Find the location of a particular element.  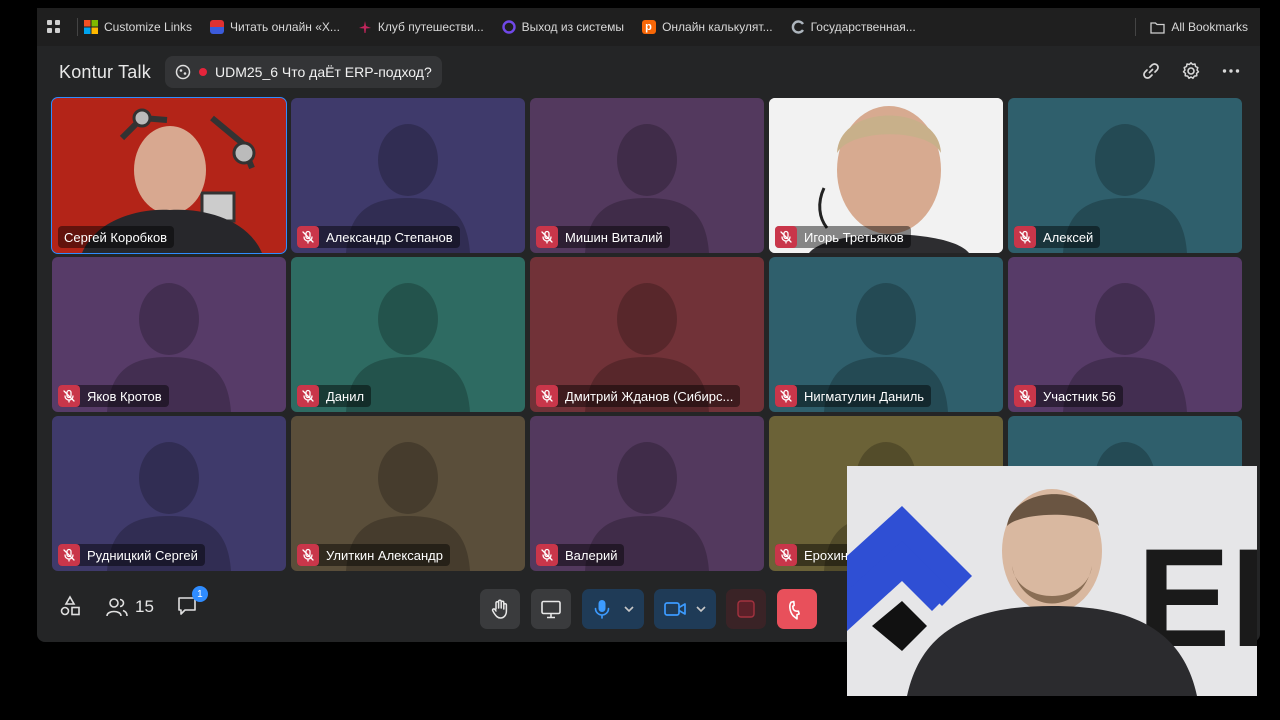

chat-button: 1 is located at coordinates (192, 602).